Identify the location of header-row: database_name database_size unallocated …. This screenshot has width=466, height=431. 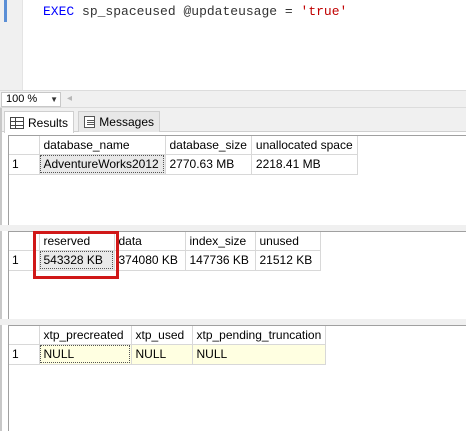
(183, 145).